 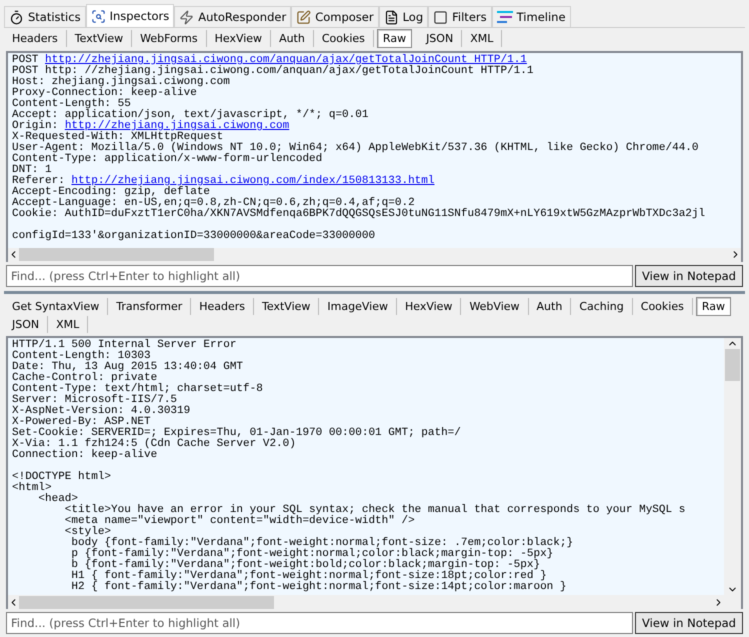 I want to click on code-line: Content-Type: application/x-www-form-urlencoded, so click(x=168, y=159).